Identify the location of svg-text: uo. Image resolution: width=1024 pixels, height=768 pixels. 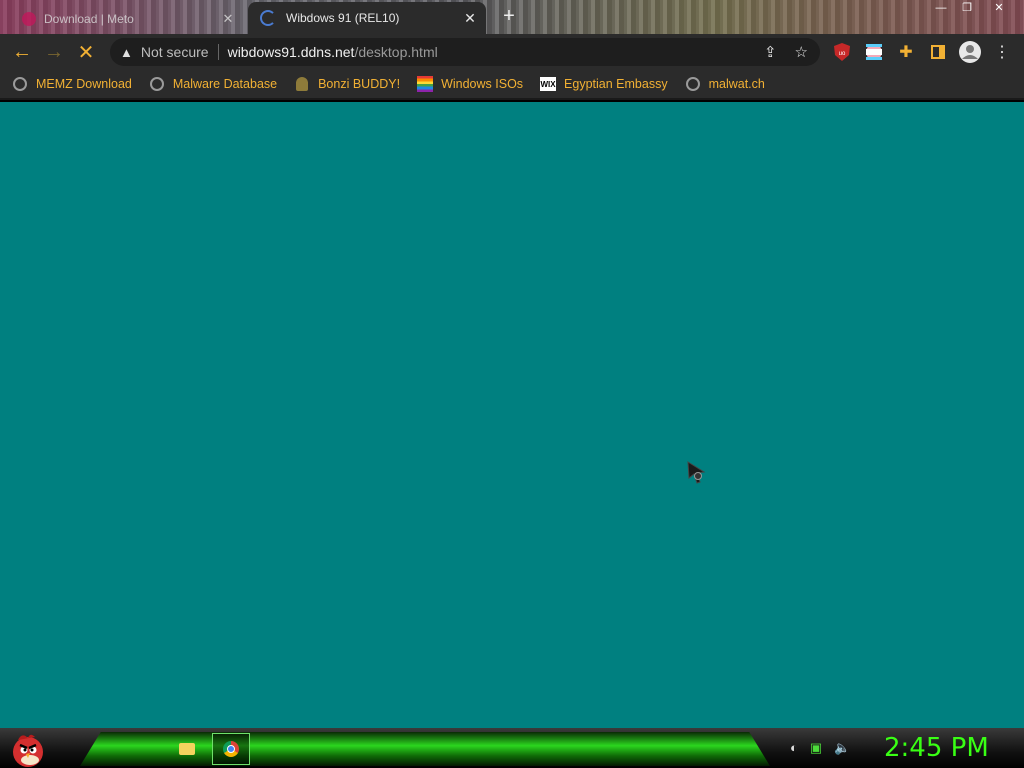
(842, 54).